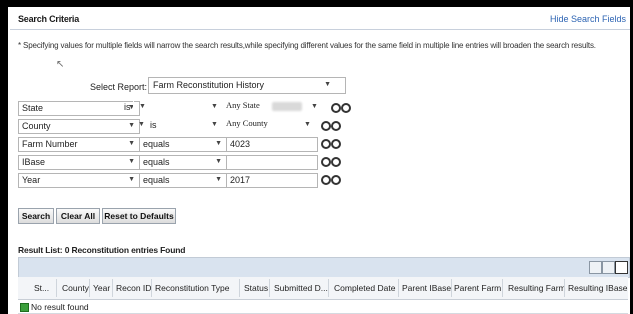  I want to click on reset-to-defaults-button: Reset to Defaults, so click(139, 216).